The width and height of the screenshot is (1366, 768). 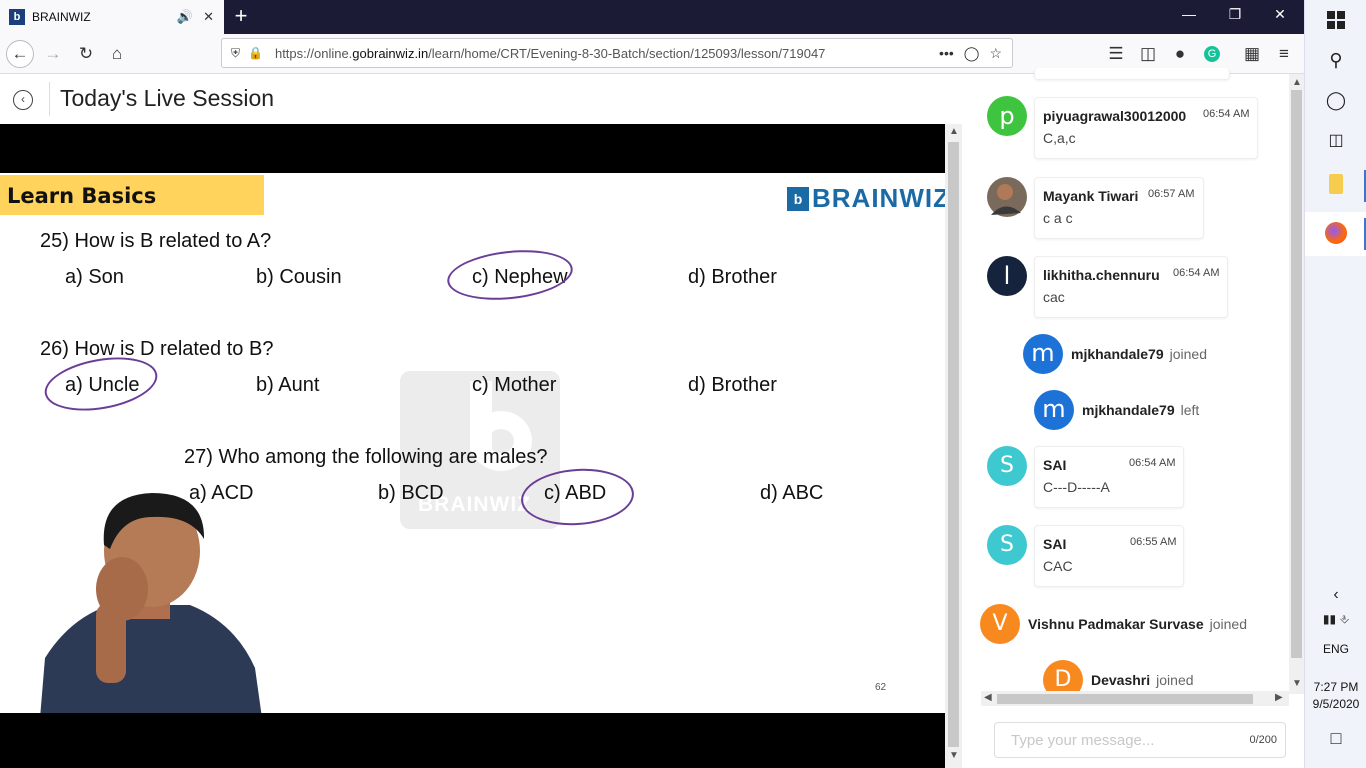 What do you see at coordinates (167, 98) in the screenshot?
I see `page-title: Today's Live Session` at bounding box center [167, 98].